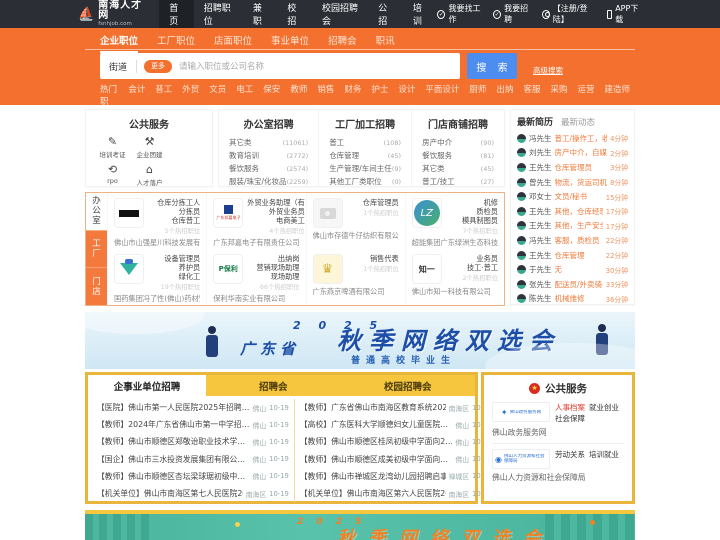 The image size is (720, 540). Describe the element at coordinates (278, 267) in the screenshot. I see `job-title: 营销现场助理` at that location.